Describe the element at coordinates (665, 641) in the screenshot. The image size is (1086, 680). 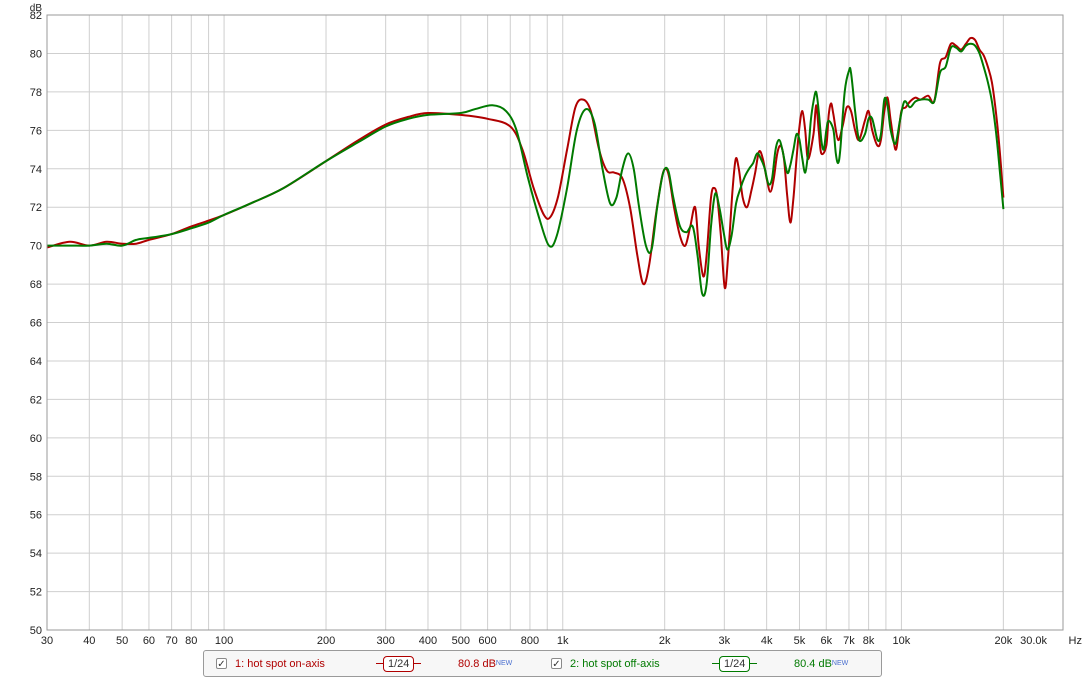
I see `x-tick-label: 2k` at that location.